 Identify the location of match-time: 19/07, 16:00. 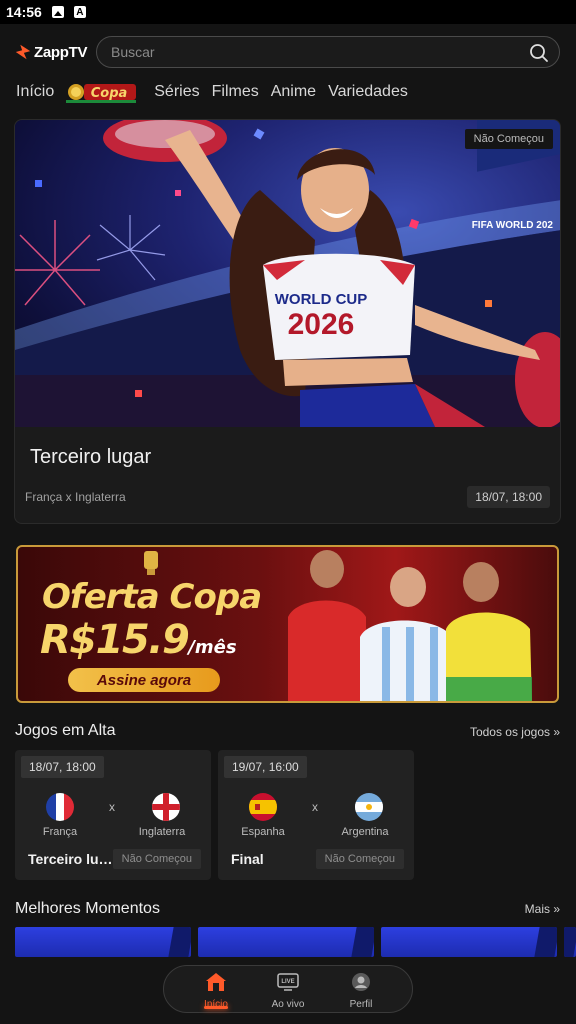
(265, 767).